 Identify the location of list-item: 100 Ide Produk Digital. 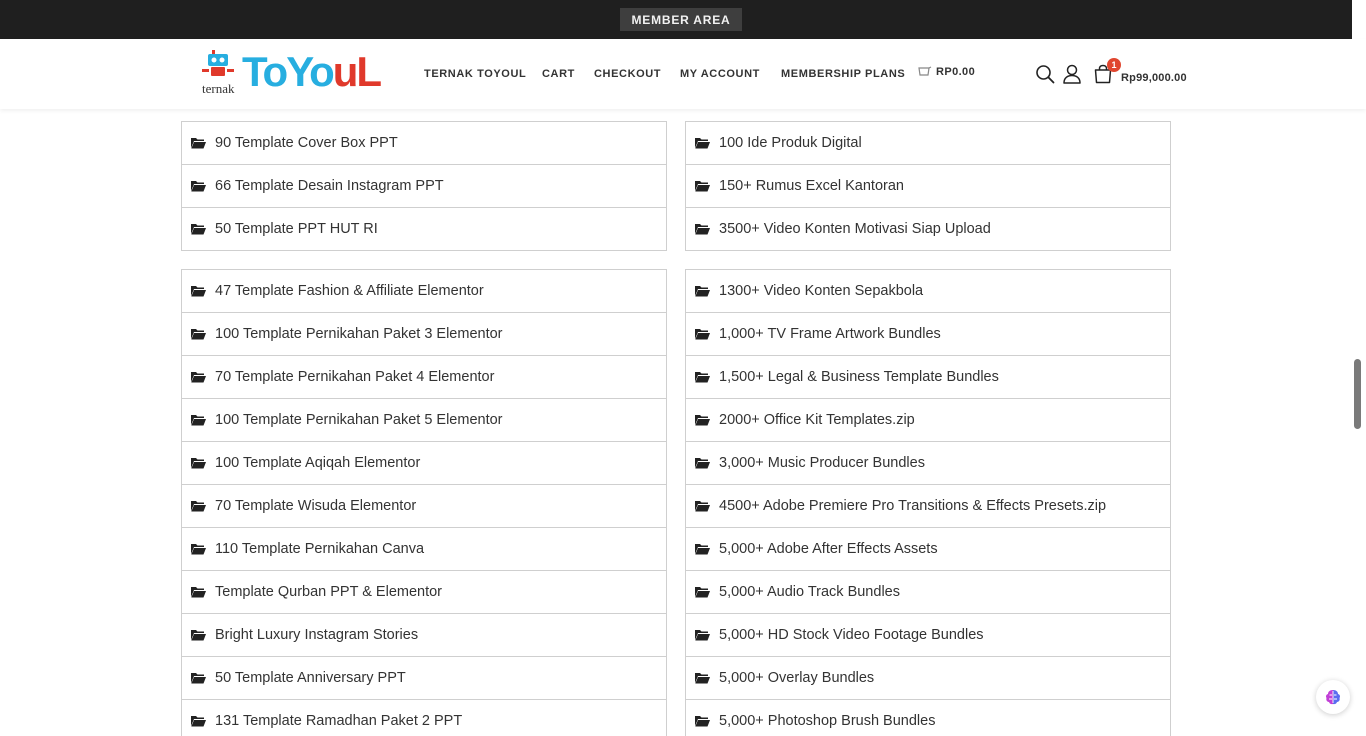
(928, 143).